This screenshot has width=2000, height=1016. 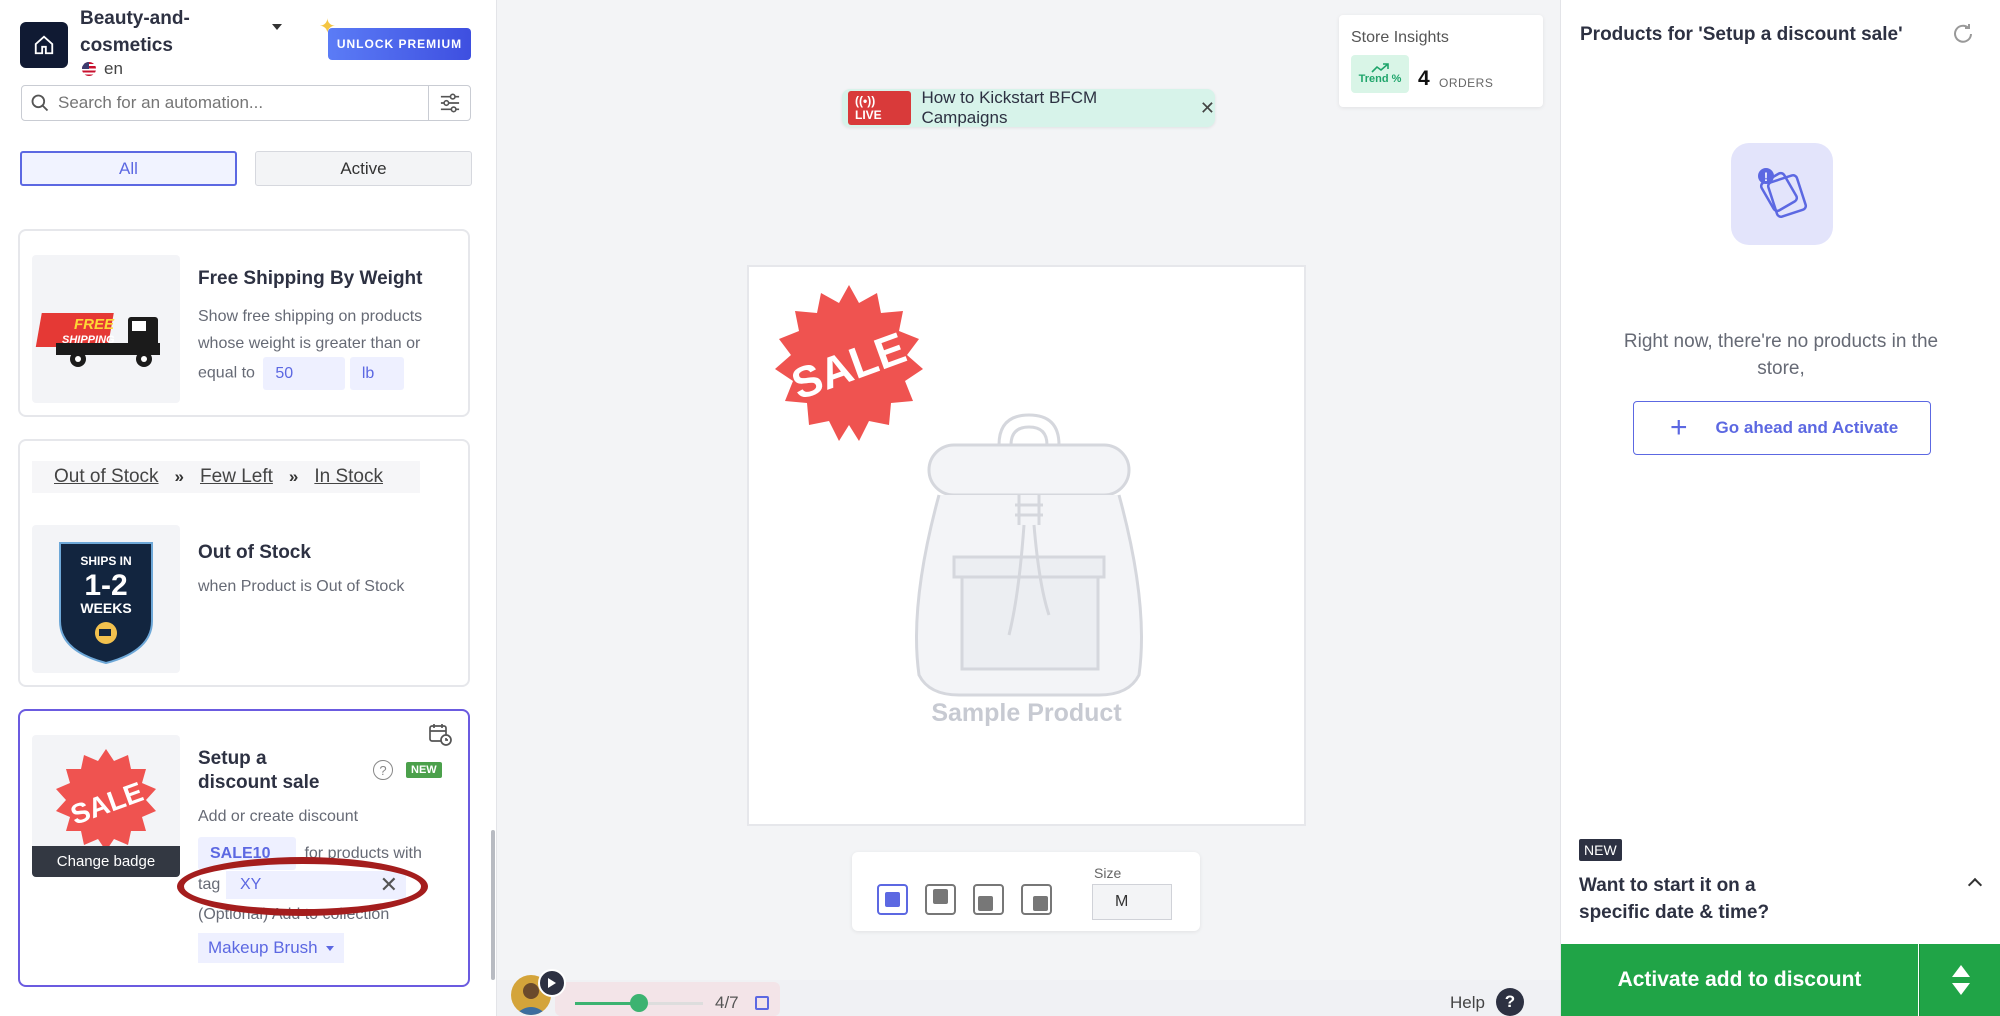 What do you see at coordinates (449, 103) in the screenshot?
I see `filter-settings-icon` at bounding box center [449, 103].